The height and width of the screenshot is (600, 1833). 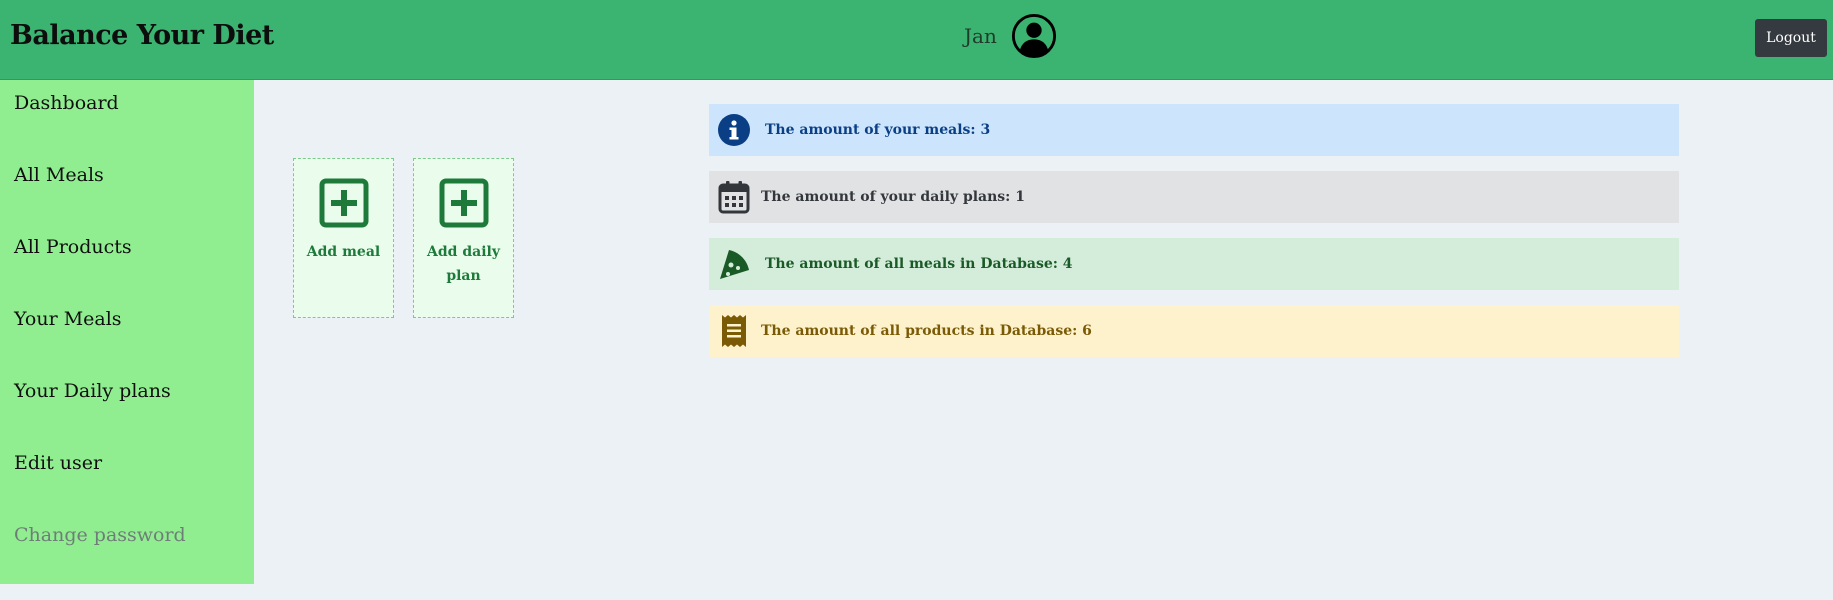 What do you see at coordinates (1791, 38) in the screenshot?
I see `logout-button: Logout` at bounding box center [1791, 38].